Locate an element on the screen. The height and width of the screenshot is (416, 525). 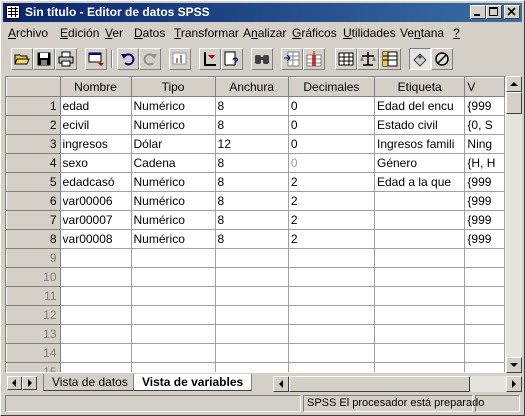
row-header: 6 is located at coordinates (33, 201).